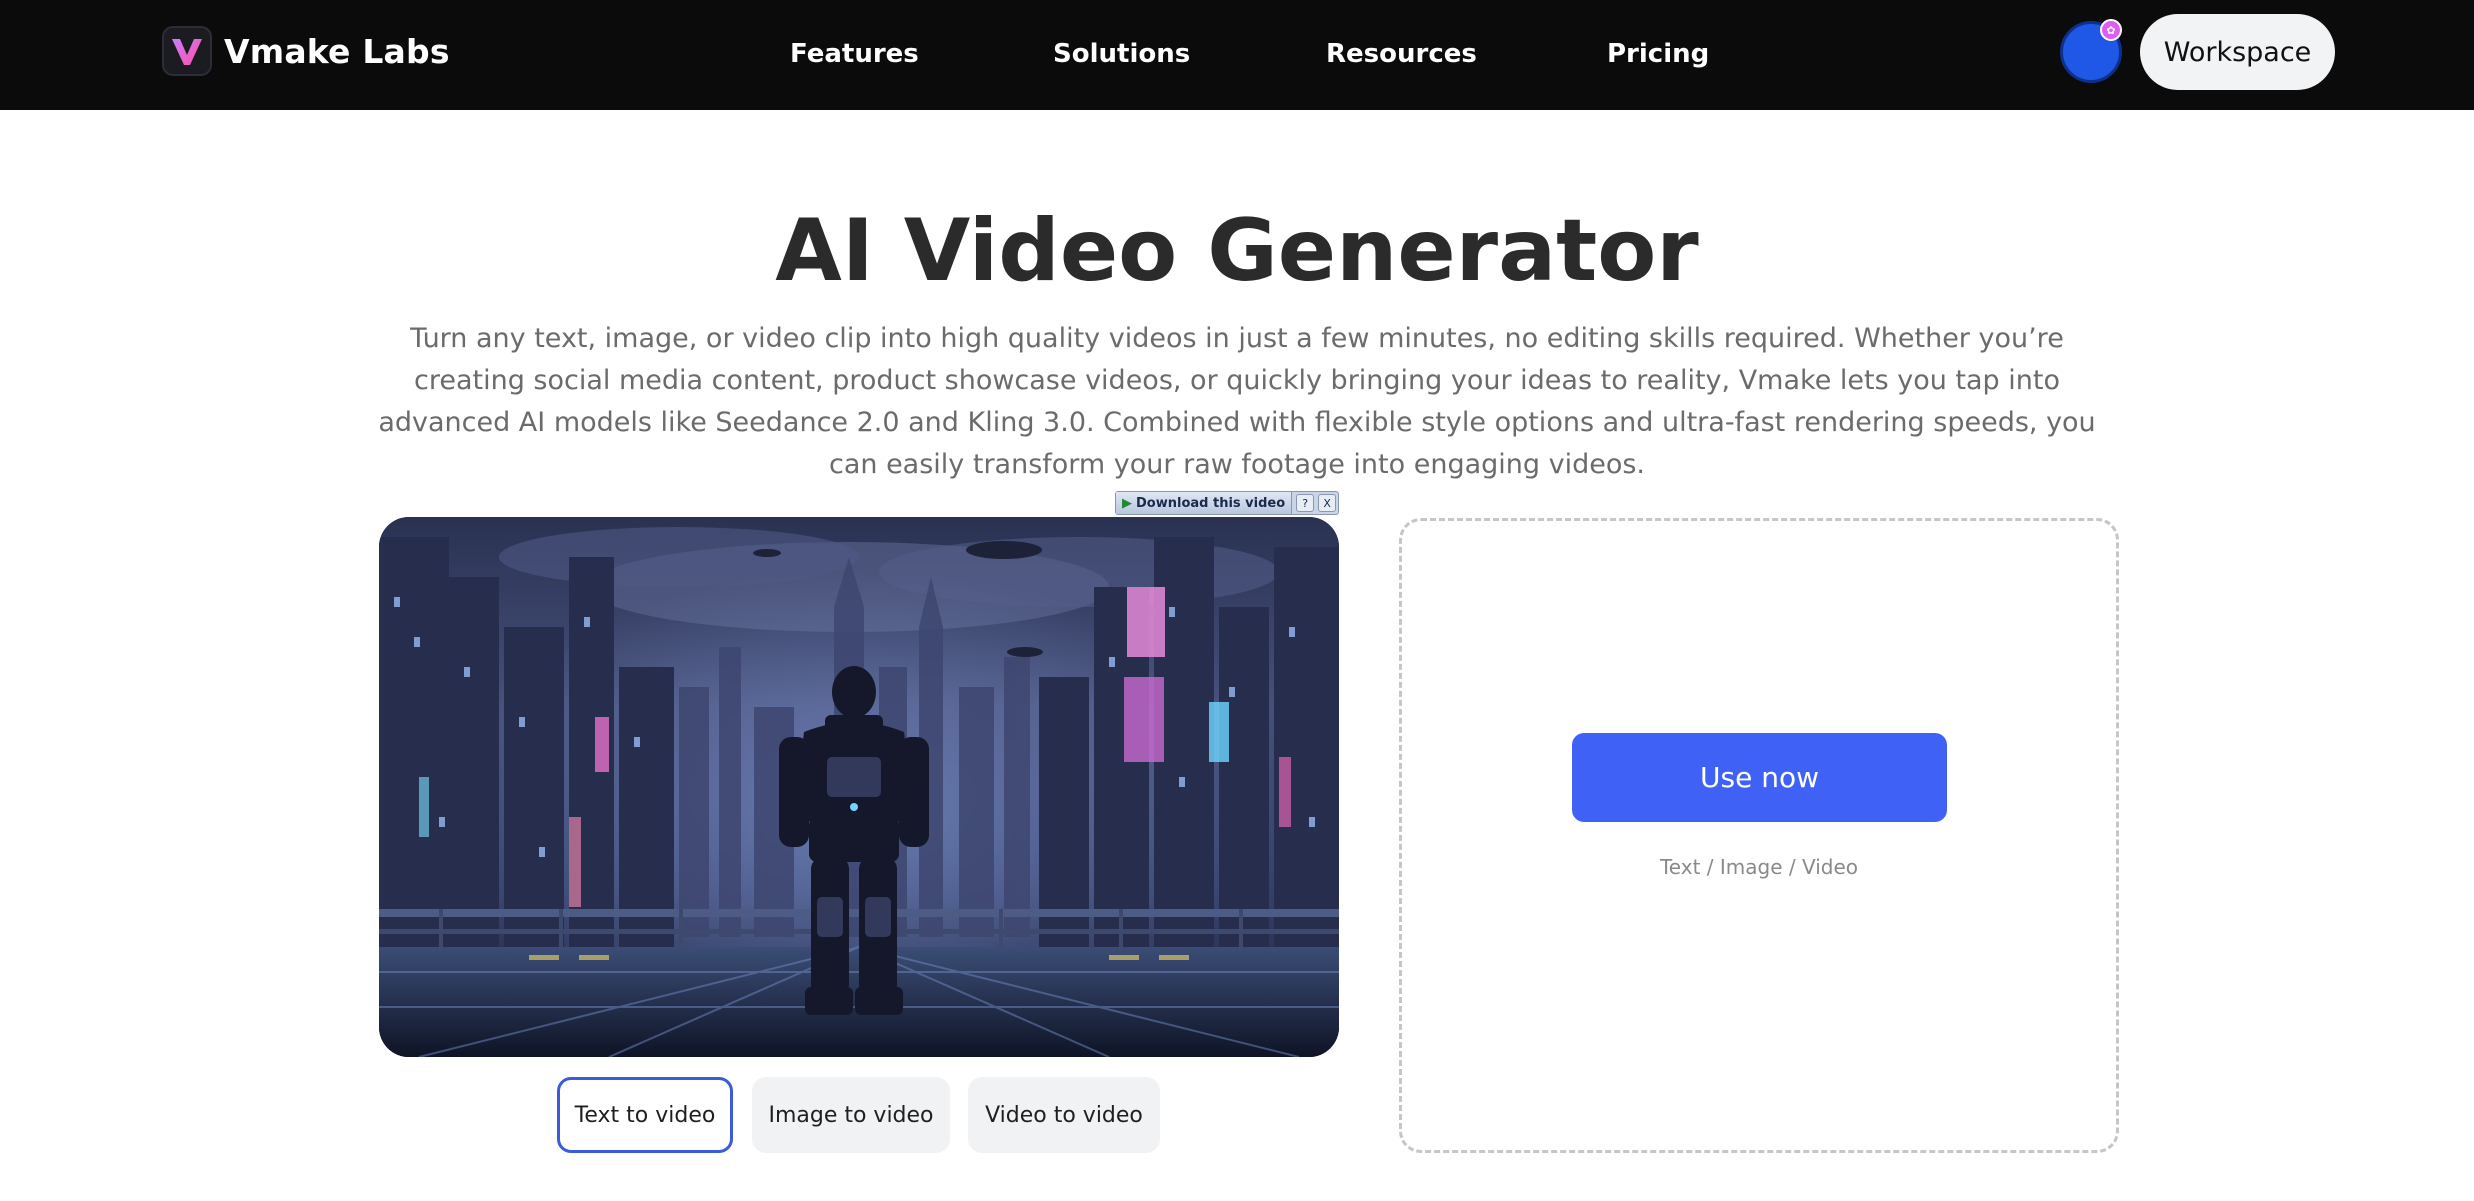 The width and height of the screenshot is (2474, 1201). I want to click on download-video-button: ▶ Download this video, so click(1204, 503).